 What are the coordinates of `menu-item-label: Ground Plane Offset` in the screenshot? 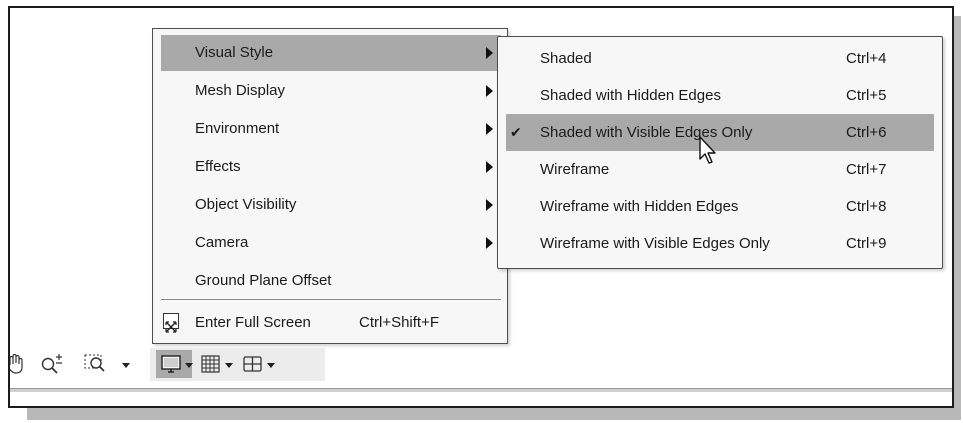 It's located at (263, 280).